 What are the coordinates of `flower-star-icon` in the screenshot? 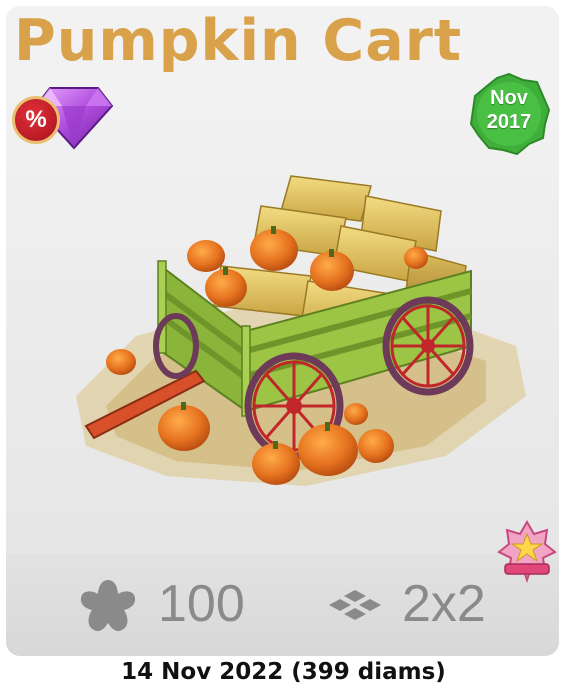 It's located at (108, 606).